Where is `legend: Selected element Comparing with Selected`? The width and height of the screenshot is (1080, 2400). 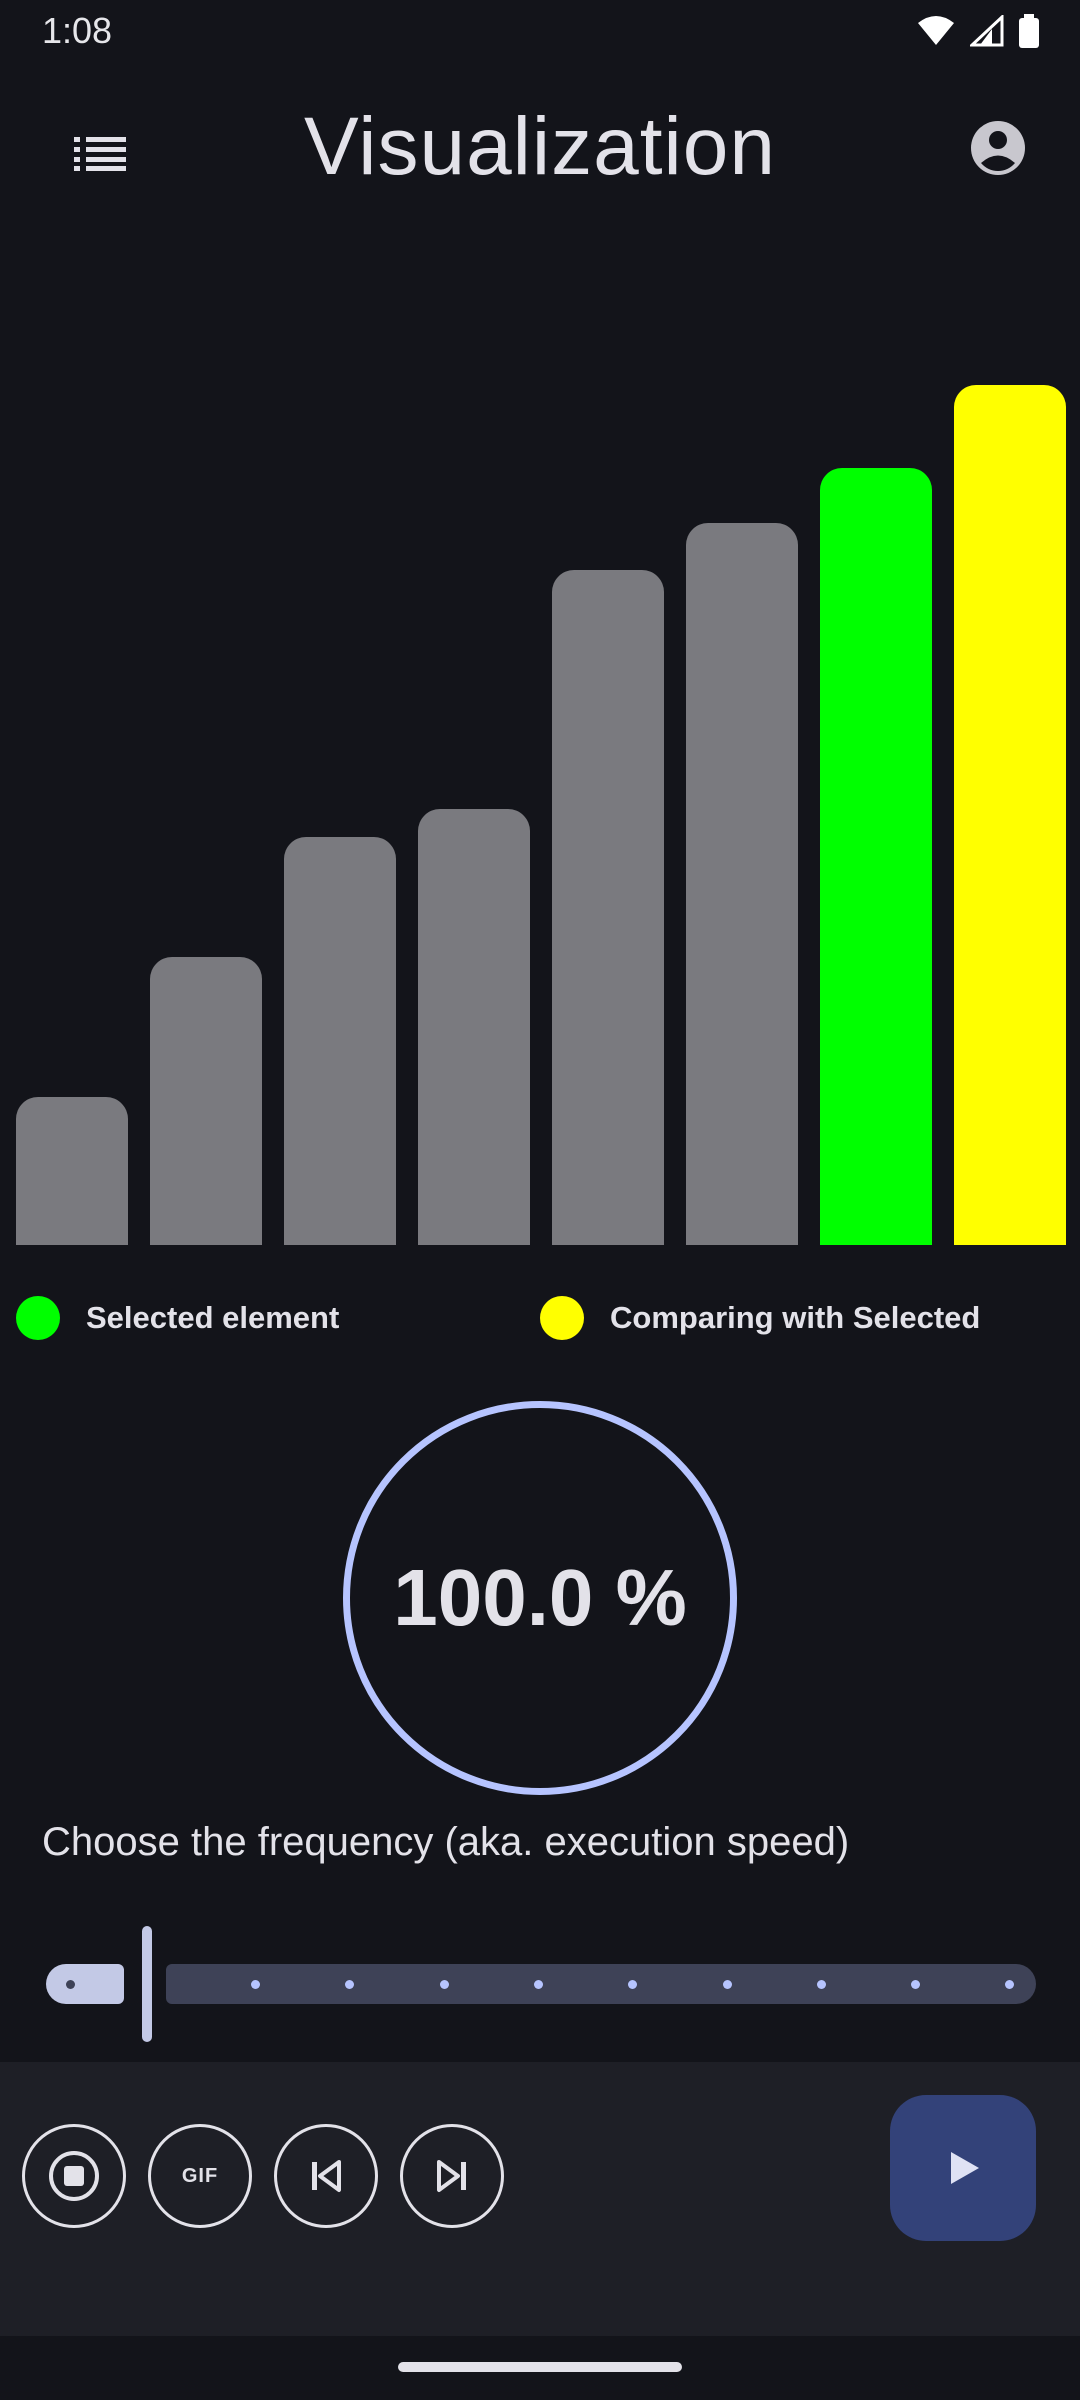
legend: Selected element Comparing with Selected is located at coordinates (540, 1319).